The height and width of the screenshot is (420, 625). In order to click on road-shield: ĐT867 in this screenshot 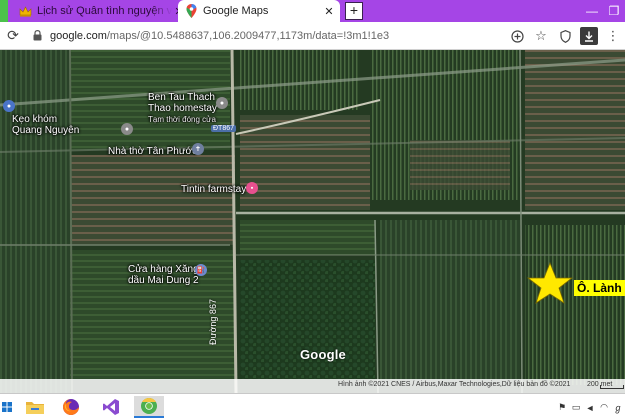, I will do `click(224, 128)`.